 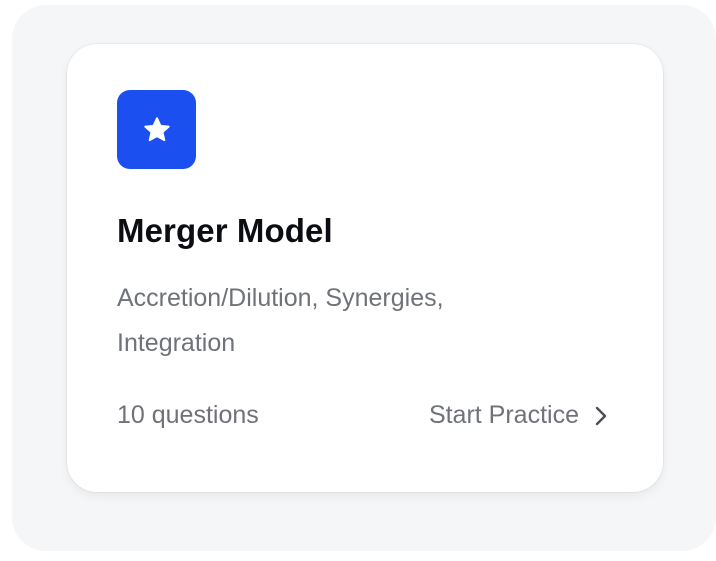 I want to click on start-practice-button: Start Practice, so click(x=518, y=415).